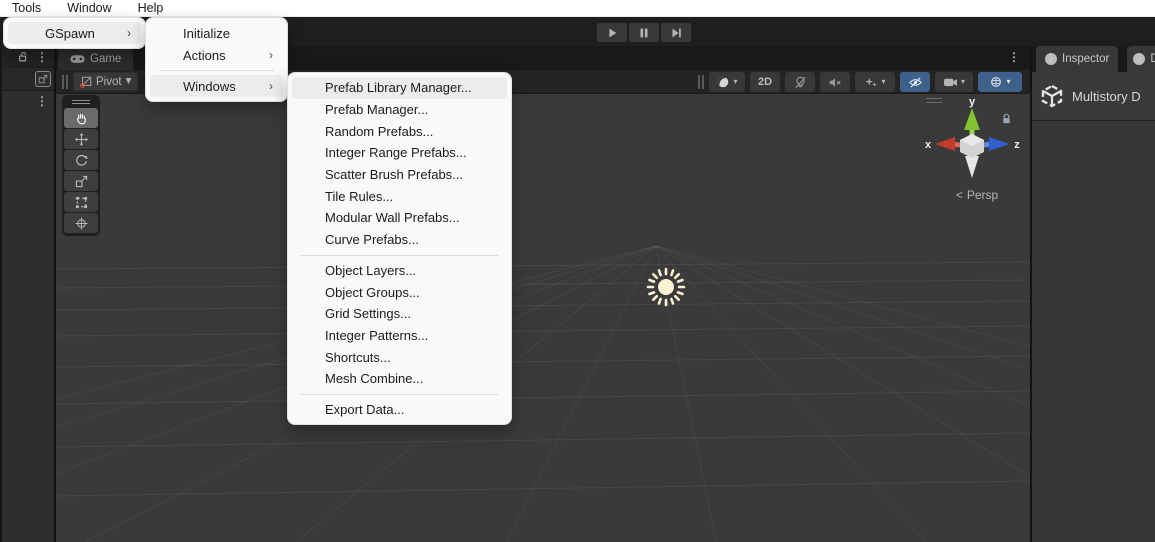 Image resolution: width=1155 pixels, height=542 pixels. I want to click on menu-item-actions: Actions ›, so click(216, 55).